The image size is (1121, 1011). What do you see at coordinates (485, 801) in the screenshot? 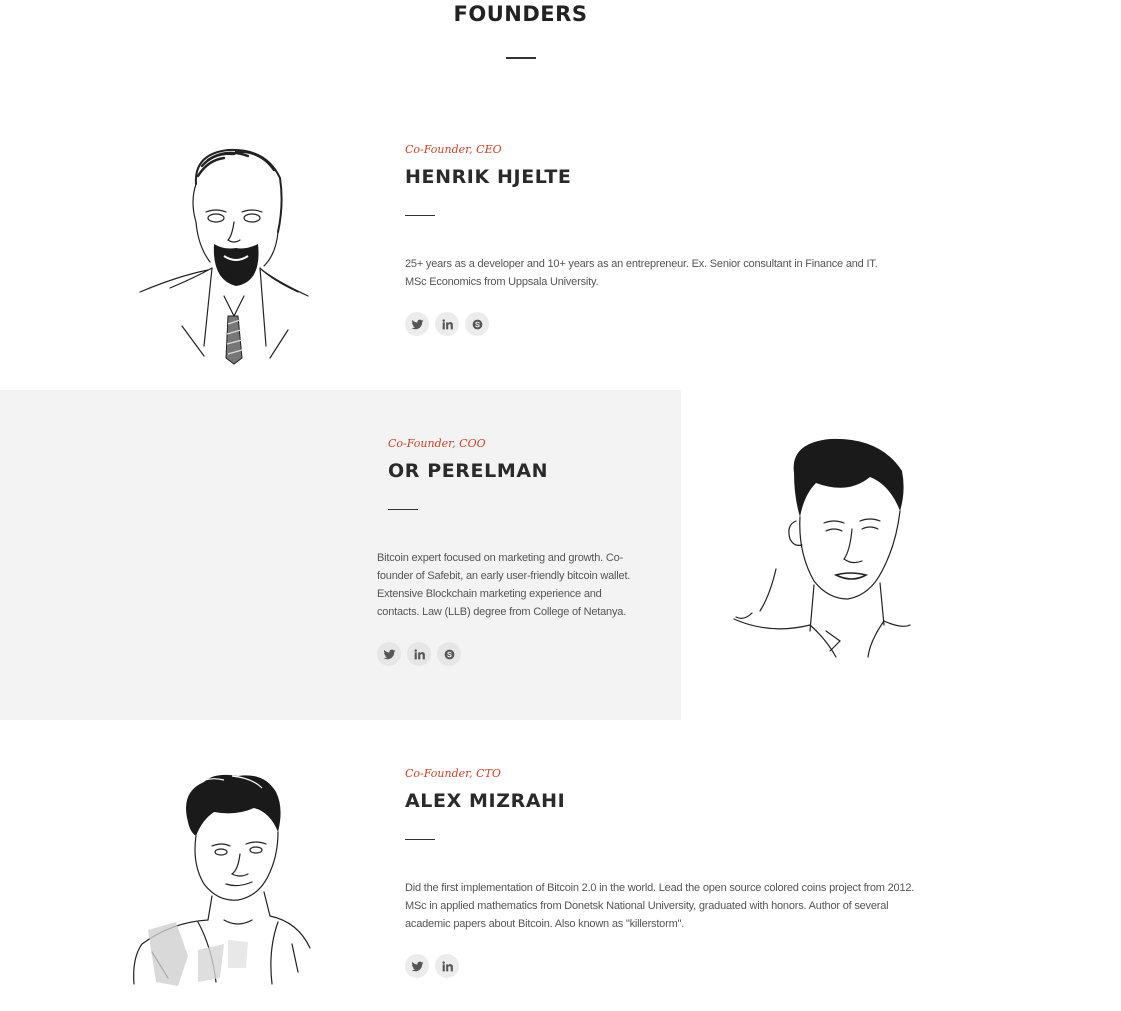
I see `founder-name: ALEX MIZRAHI` at bounding box center [485, 801].